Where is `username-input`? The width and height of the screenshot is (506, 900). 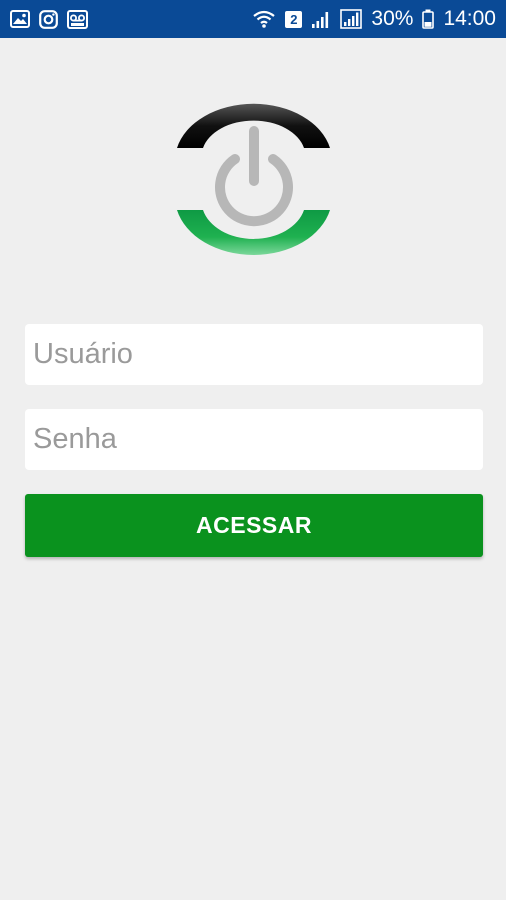
username-input is located at coordinates (254, 354).